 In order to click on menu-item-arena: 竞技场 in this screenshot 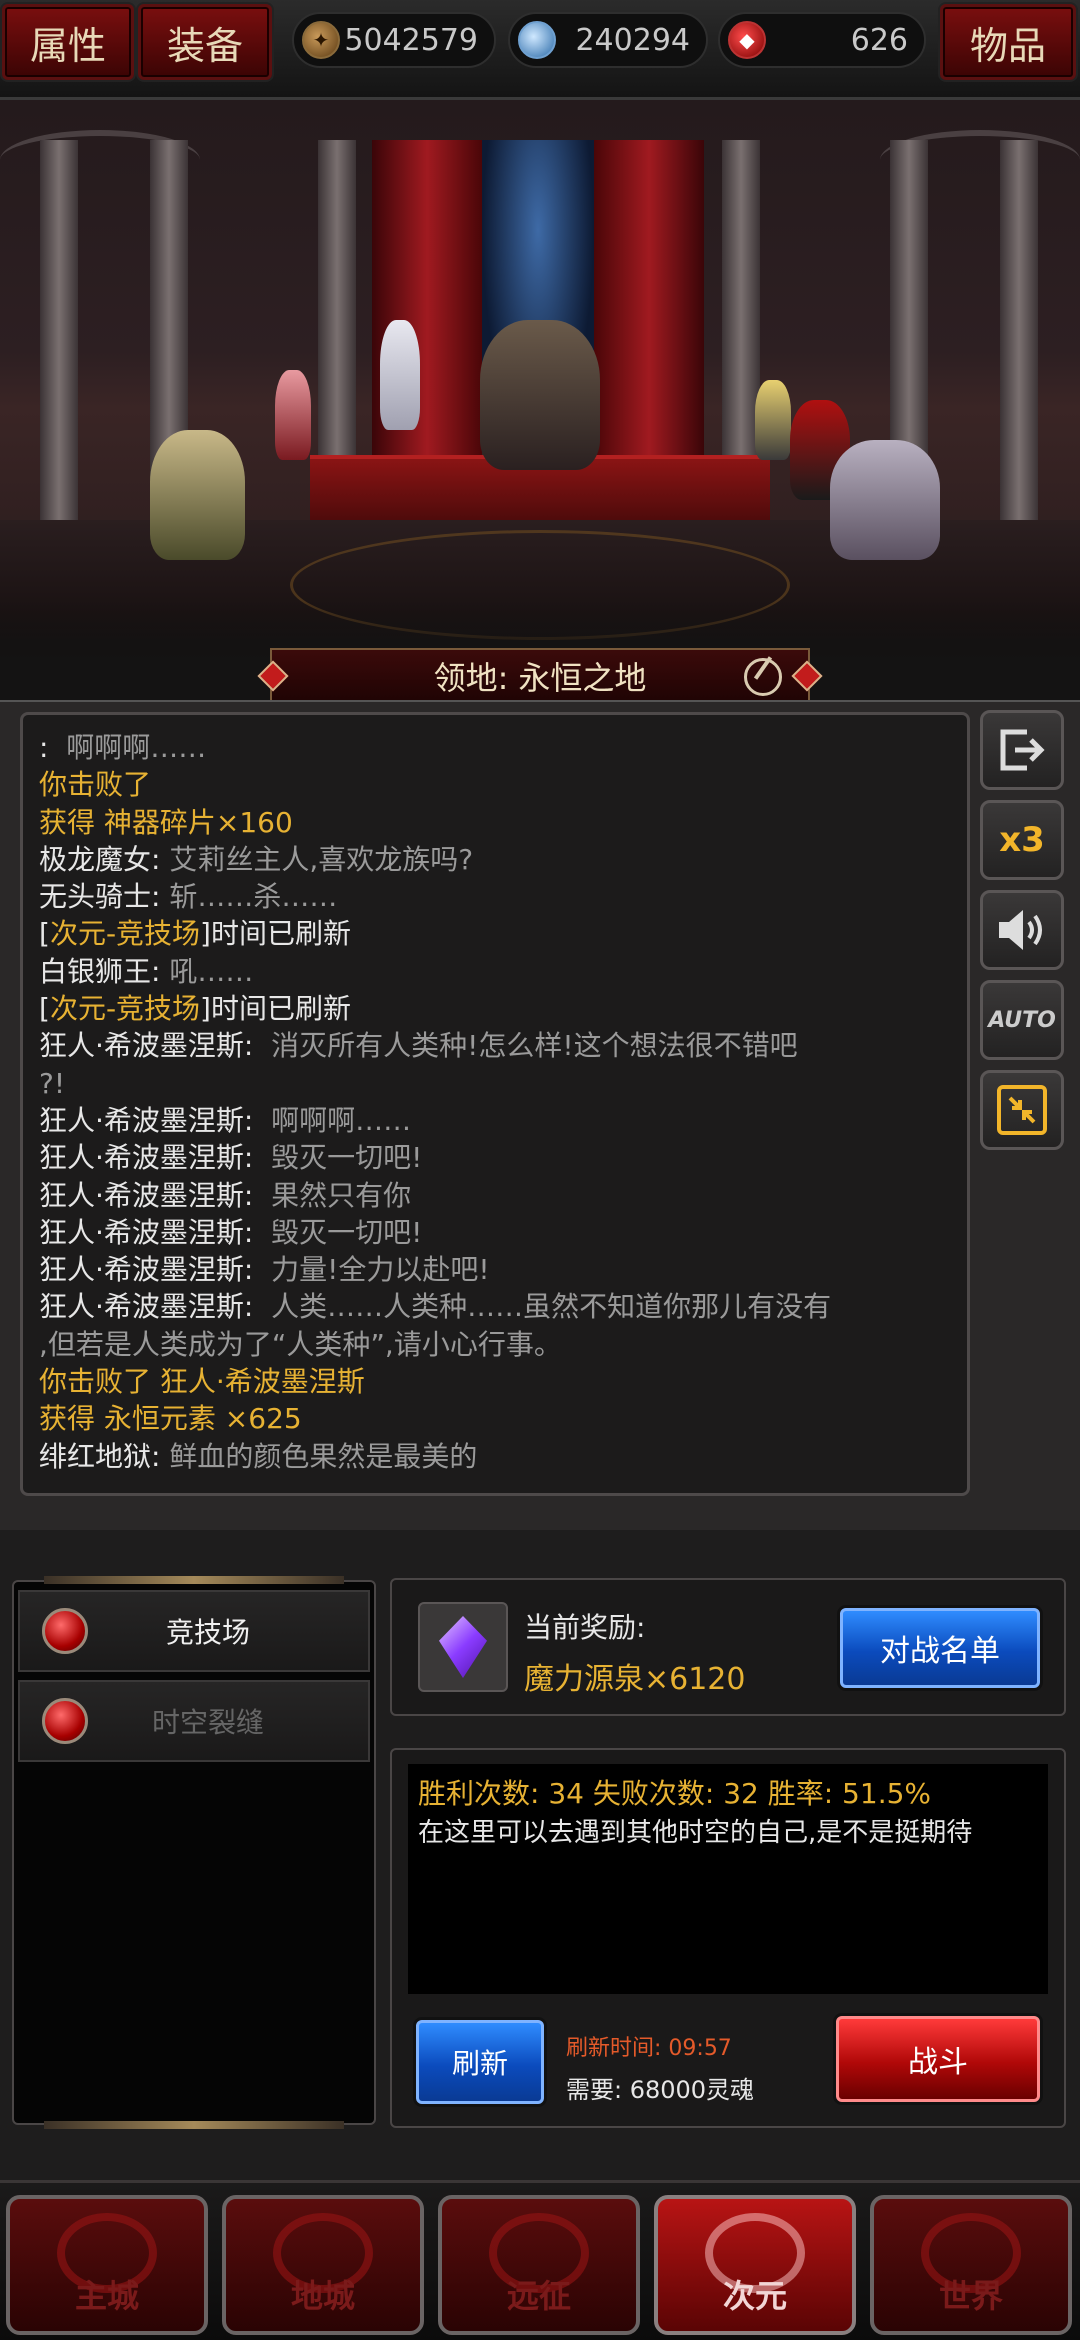, I will do `click(194, 1631)`.